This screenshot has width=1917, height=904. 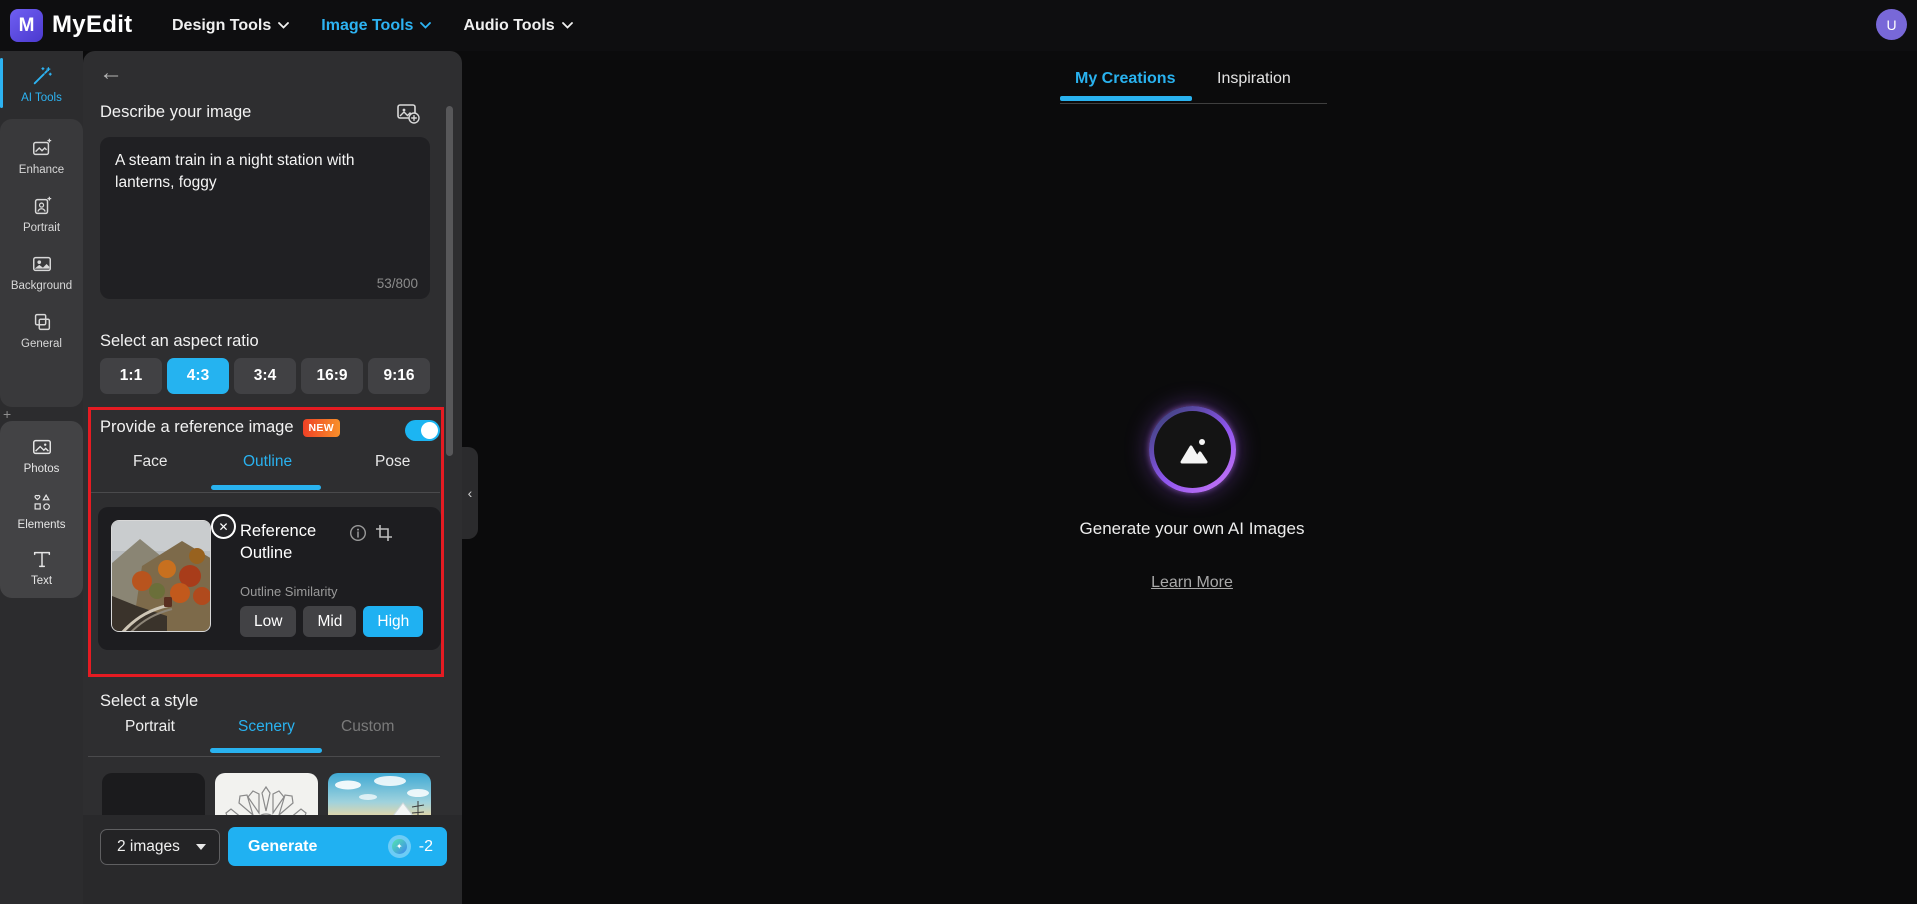 What do you see at coordinates (1891, 24) in the screenshot?
I see `user-avatar: U` at bounding box center [1891, 24].